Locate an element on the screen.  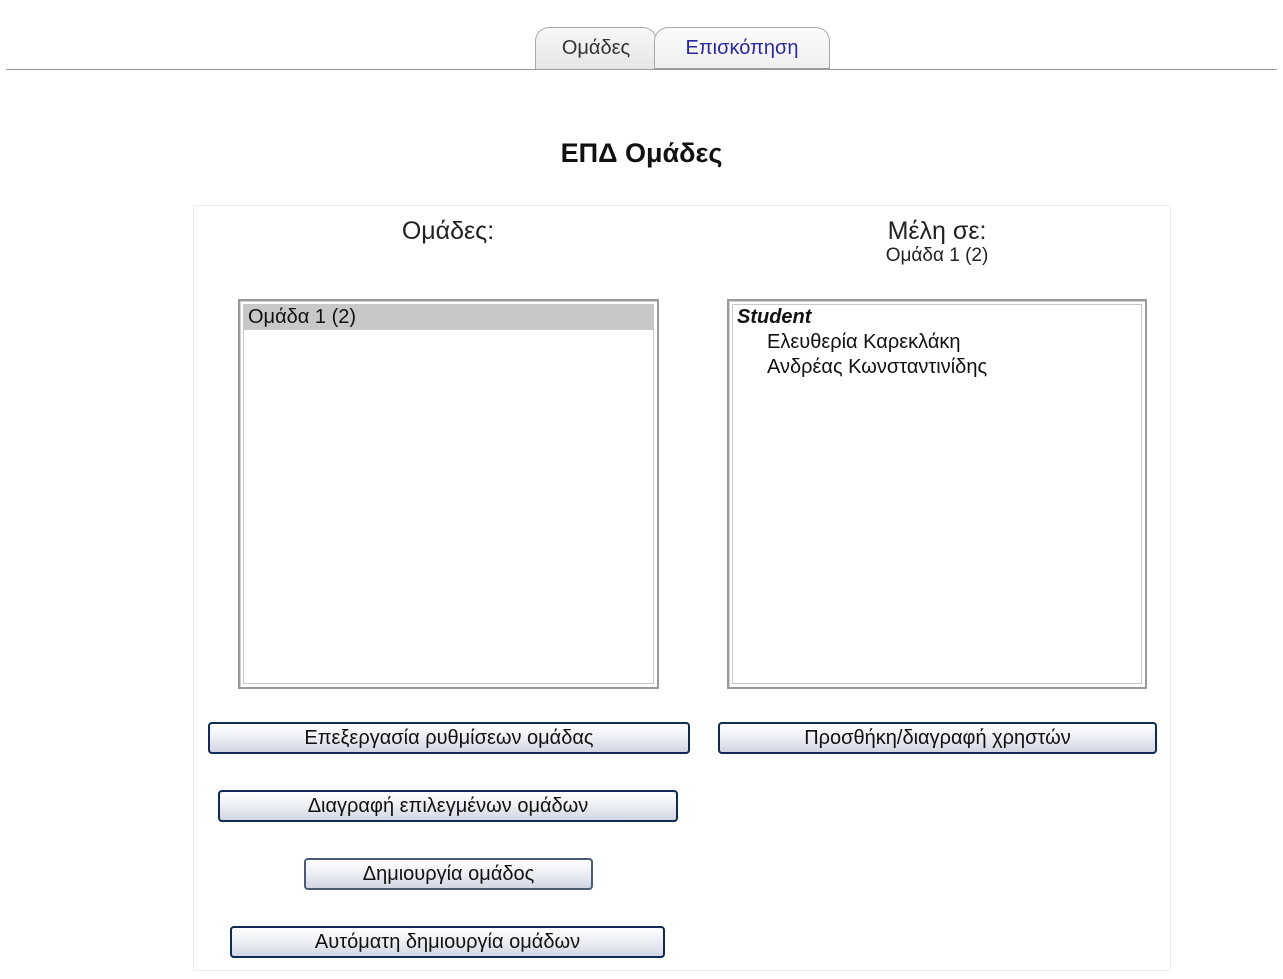
create-group-button: Δημιουργία ομάδος is located at coordinates (448, 874).